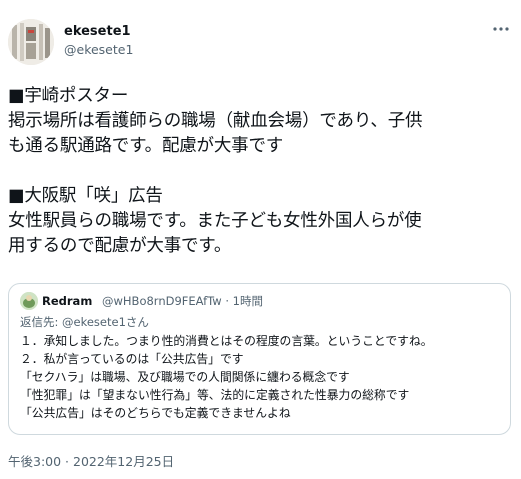 The image size is (521, 479). What do you see at coordinates (501, 28) in the screenshot?
I see `more-horizontal-icon` at bounding box center [501, 28].